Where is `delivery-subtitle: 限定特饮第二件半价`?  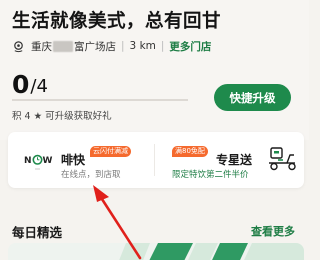 delivery-subtitle: 限定特饮第二件半价 is located at coordinates (210, 175).